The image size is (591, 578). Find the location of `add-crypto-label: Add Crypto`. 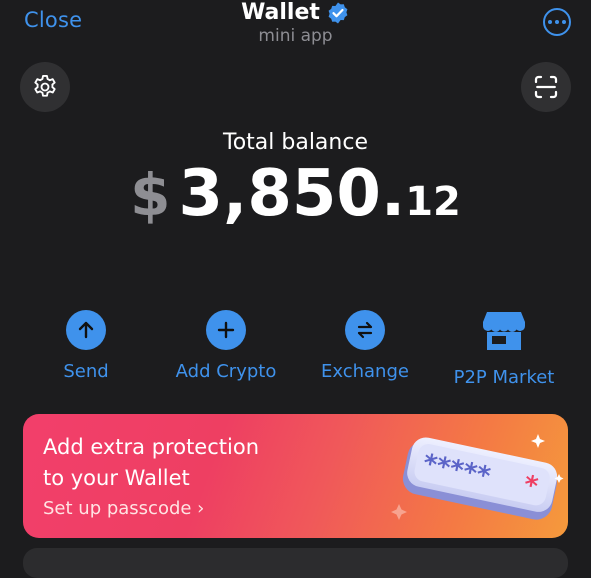

add-crypto-label: Add Crypto is located at coordinates (226, 371).